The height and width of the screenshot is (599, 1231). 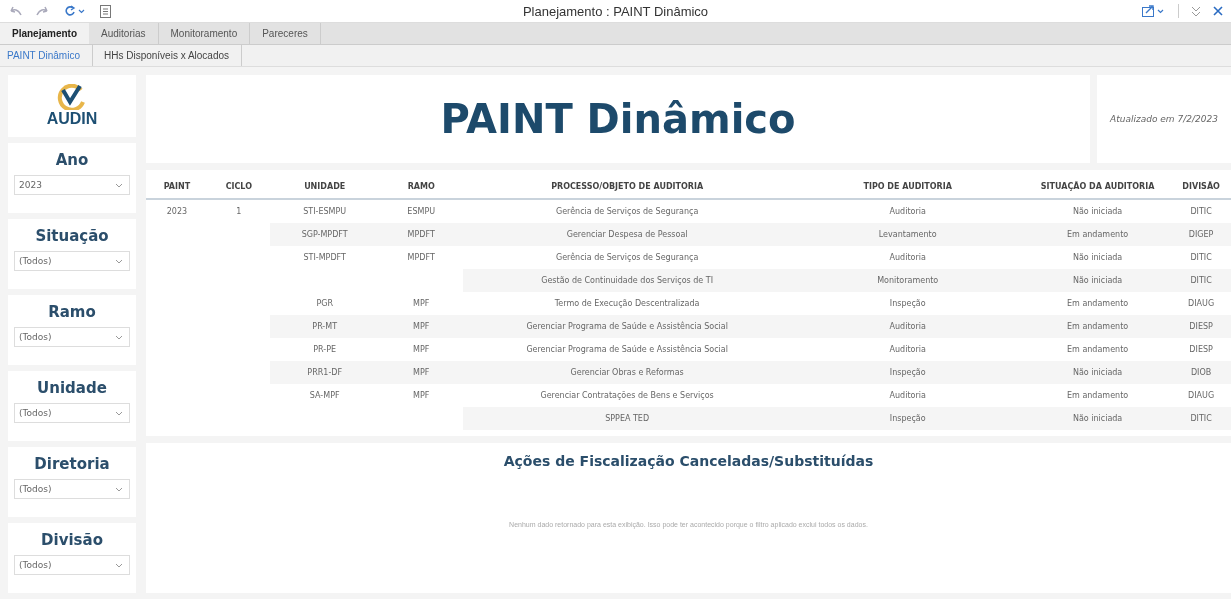 I want to click on tab: Auditorias, so click(x=124, y=33).